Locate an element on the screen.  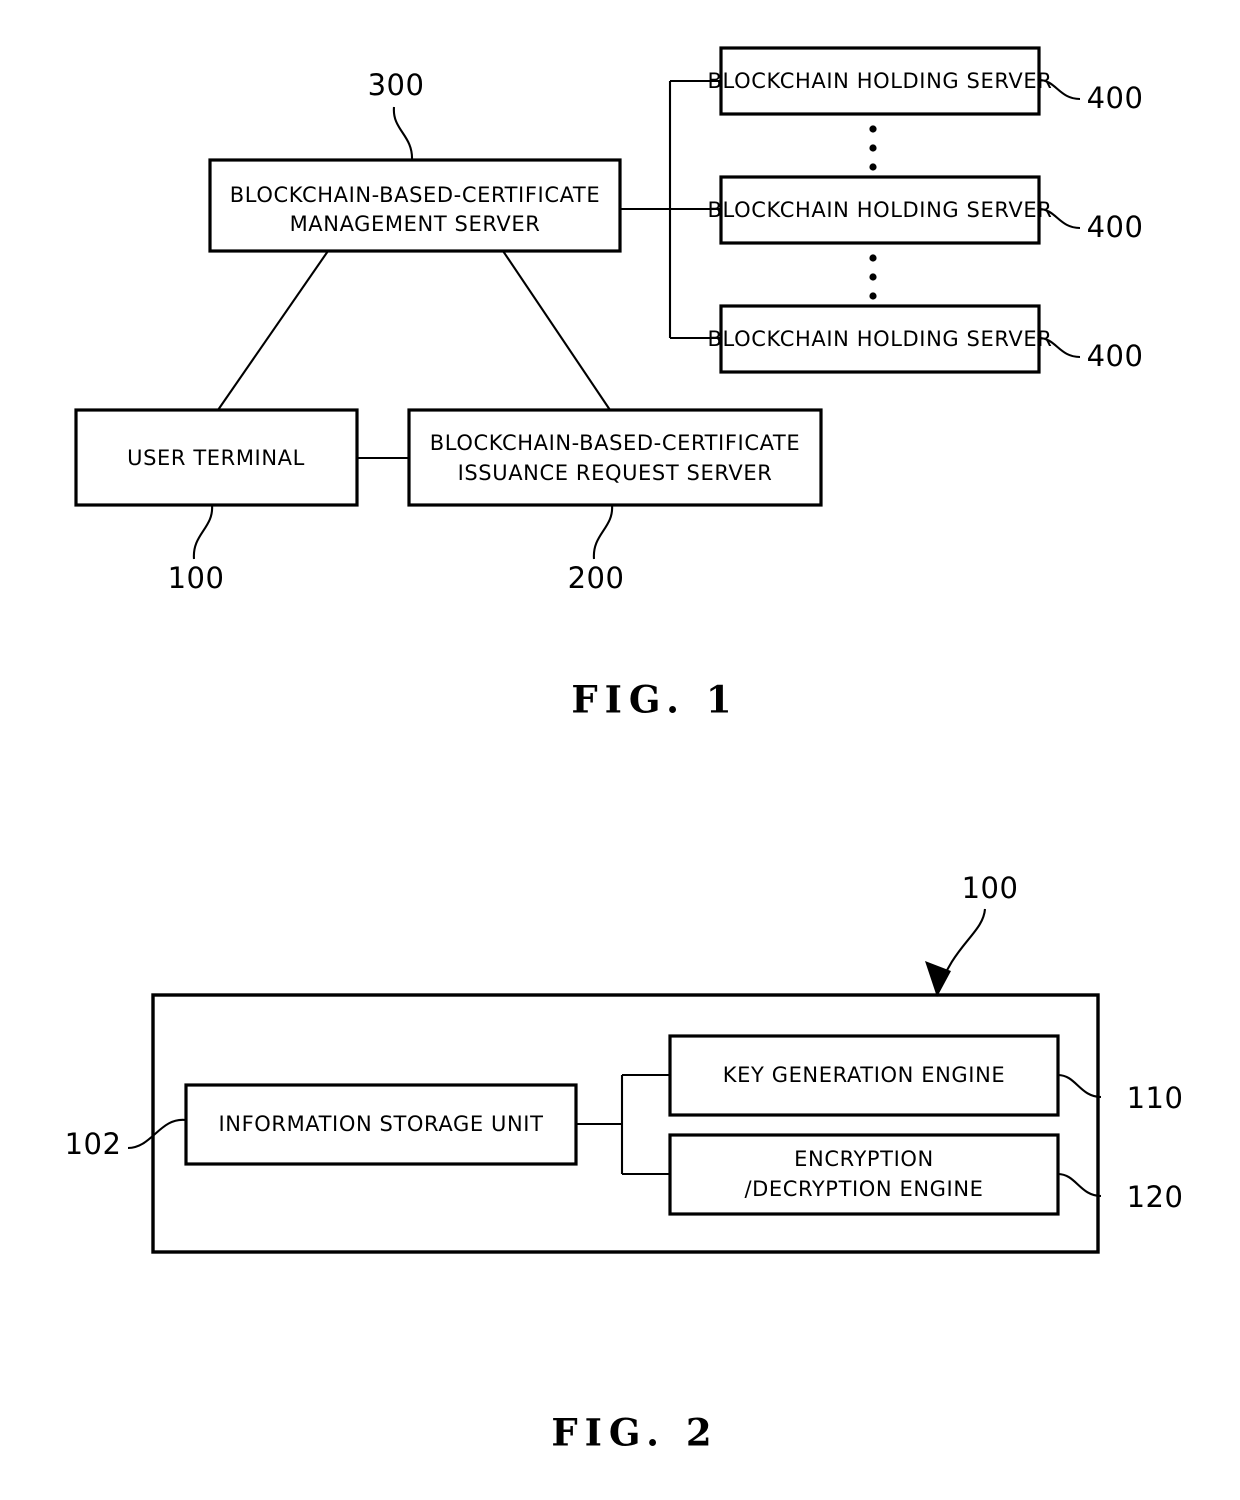
management-server-label-line2: MANAGEMENT SERVER is located at coordinates (415, 224).